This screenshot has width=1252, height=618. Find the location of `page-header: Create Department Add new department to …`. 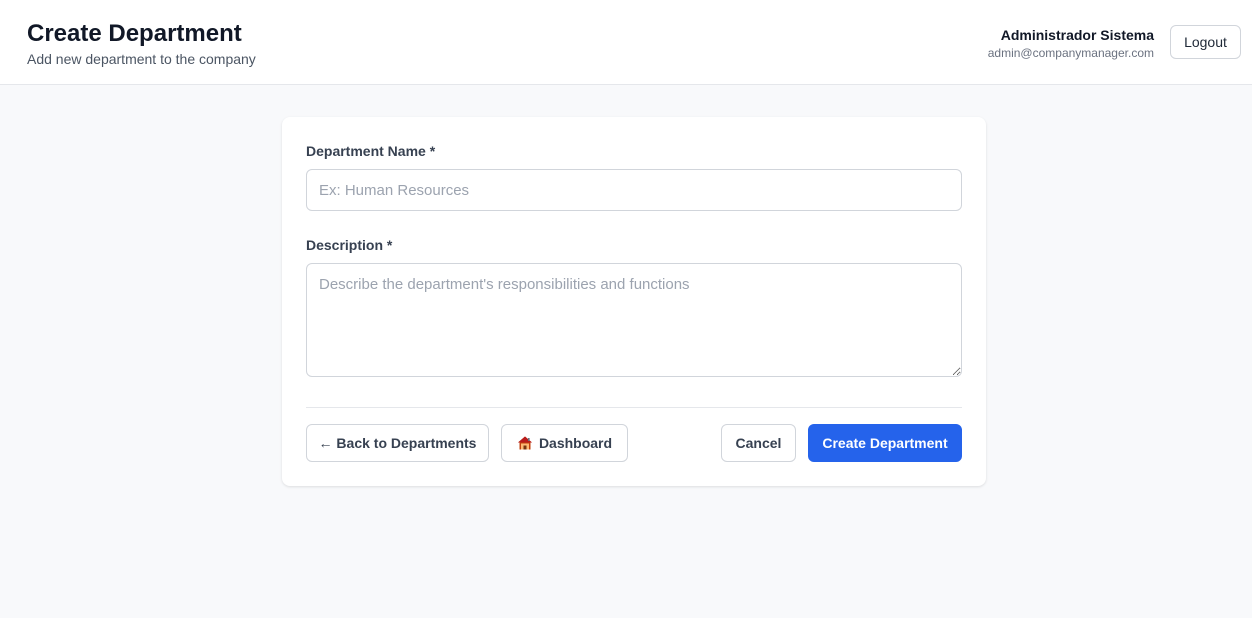

page-header: Create Department Add new department to … is located at coordinates (626, 42).